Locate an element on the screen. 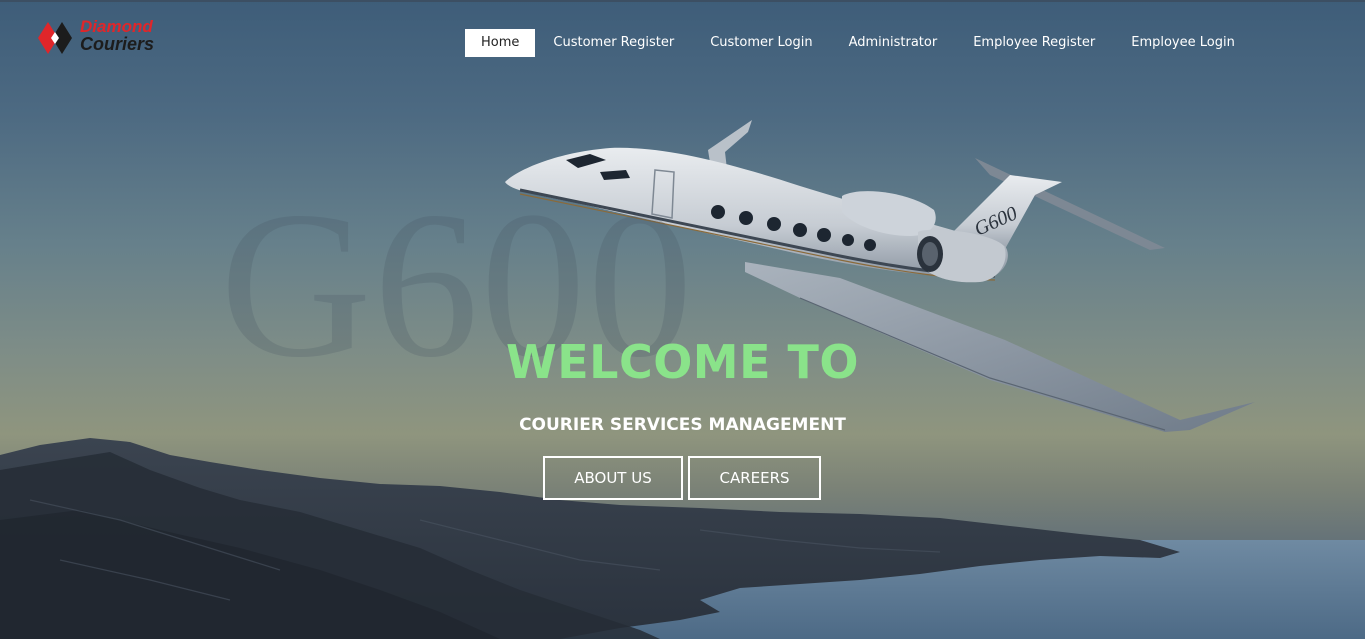 The image size is (1365, 639). brand-logo: Diamond Couriers is located at coordinates (113, 38).